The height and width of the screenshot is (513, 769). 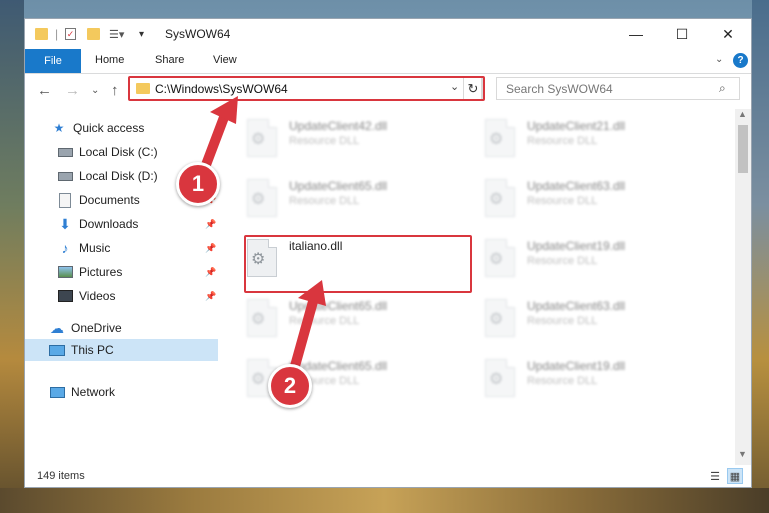 What do you see at coordinates (740, 60) in the screenshot?
I see `help-button: ?` at bounding box center [740, 60].